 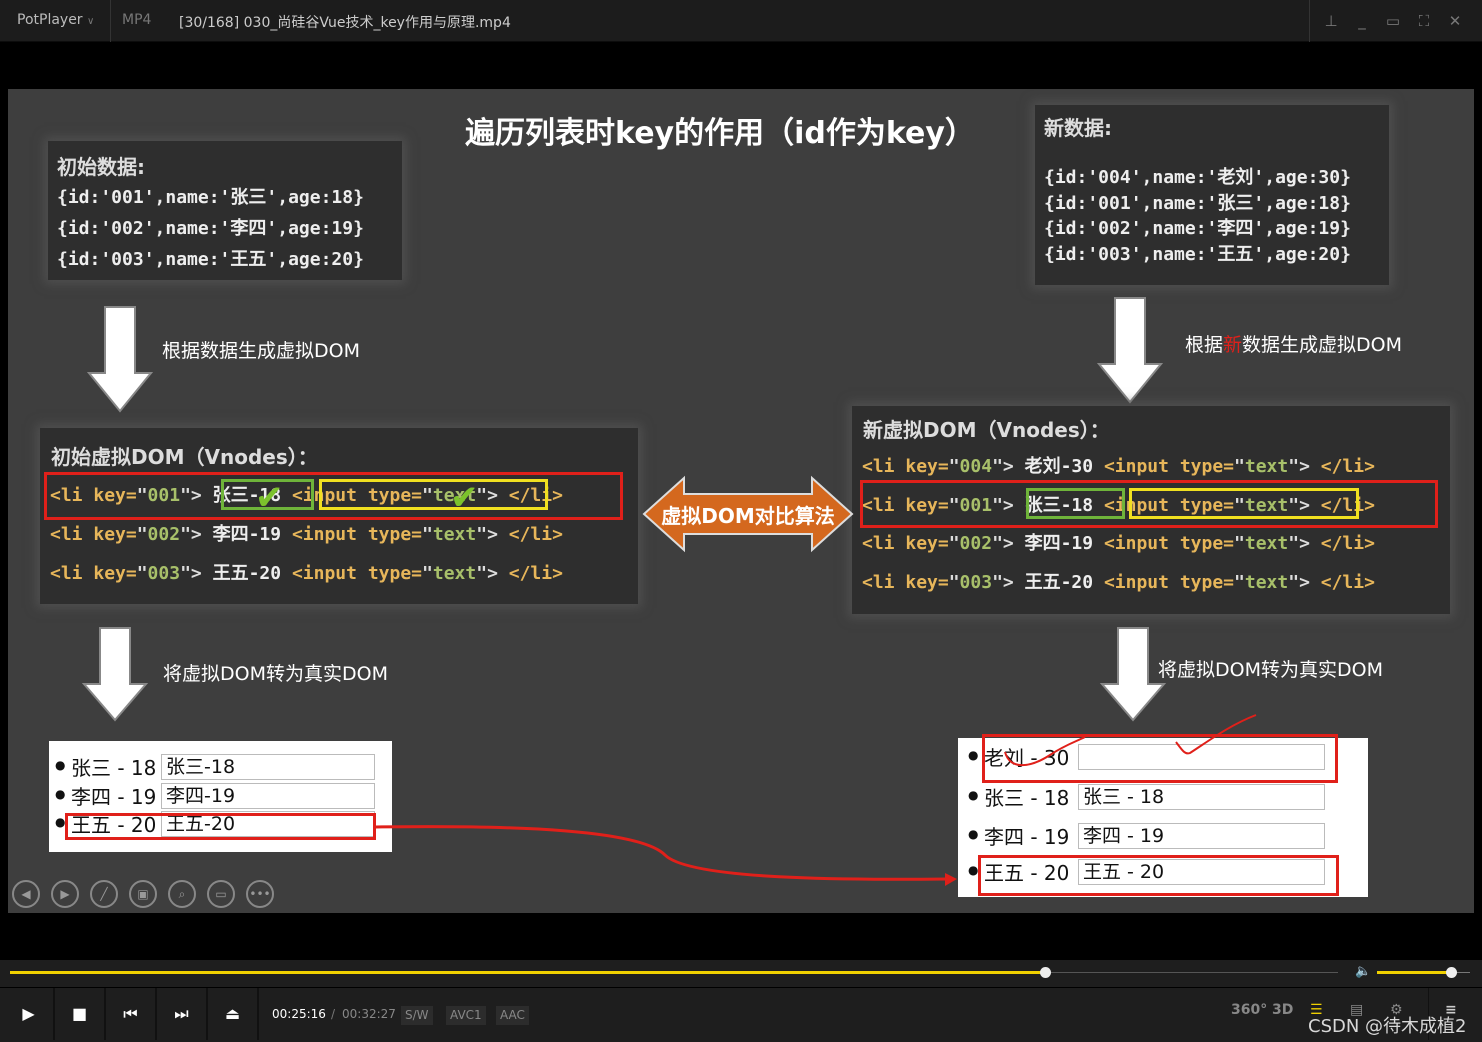 I want to click on vr-360-button: 360°, so click(x=1249, y=1010).